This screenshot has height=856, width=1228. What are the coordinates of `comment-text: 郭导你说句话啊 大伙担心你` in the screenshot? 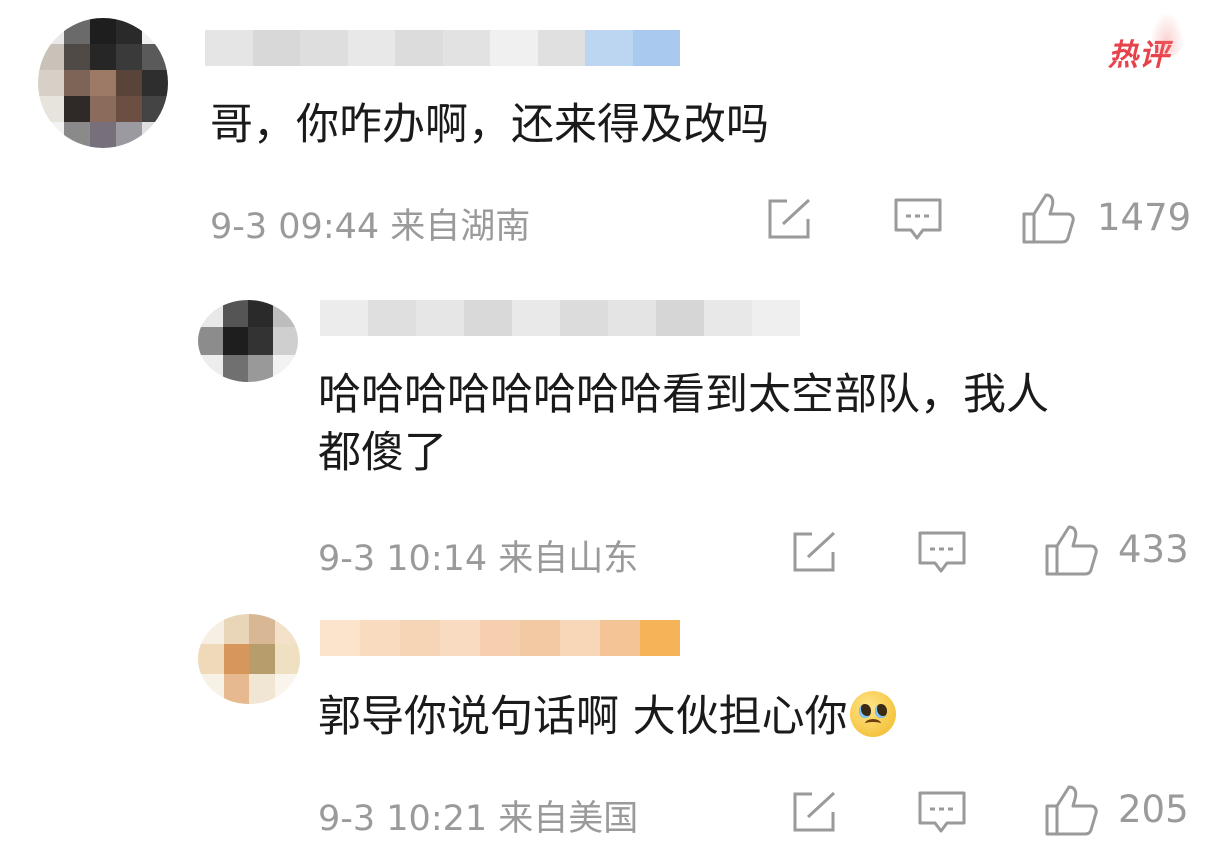 It's located at (607, 717).